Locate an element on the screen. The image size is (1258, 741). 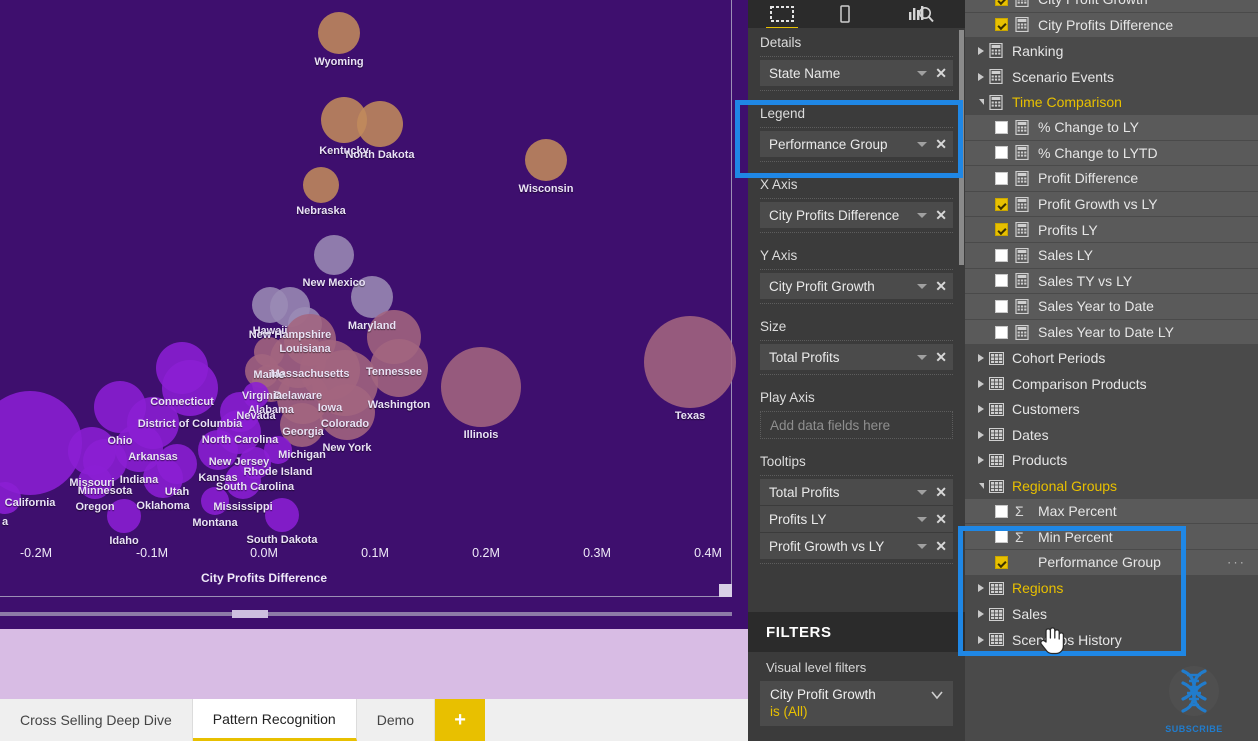
bucket-dropzone-play-axis: Add data fields here is located at coordinates (856, 425).